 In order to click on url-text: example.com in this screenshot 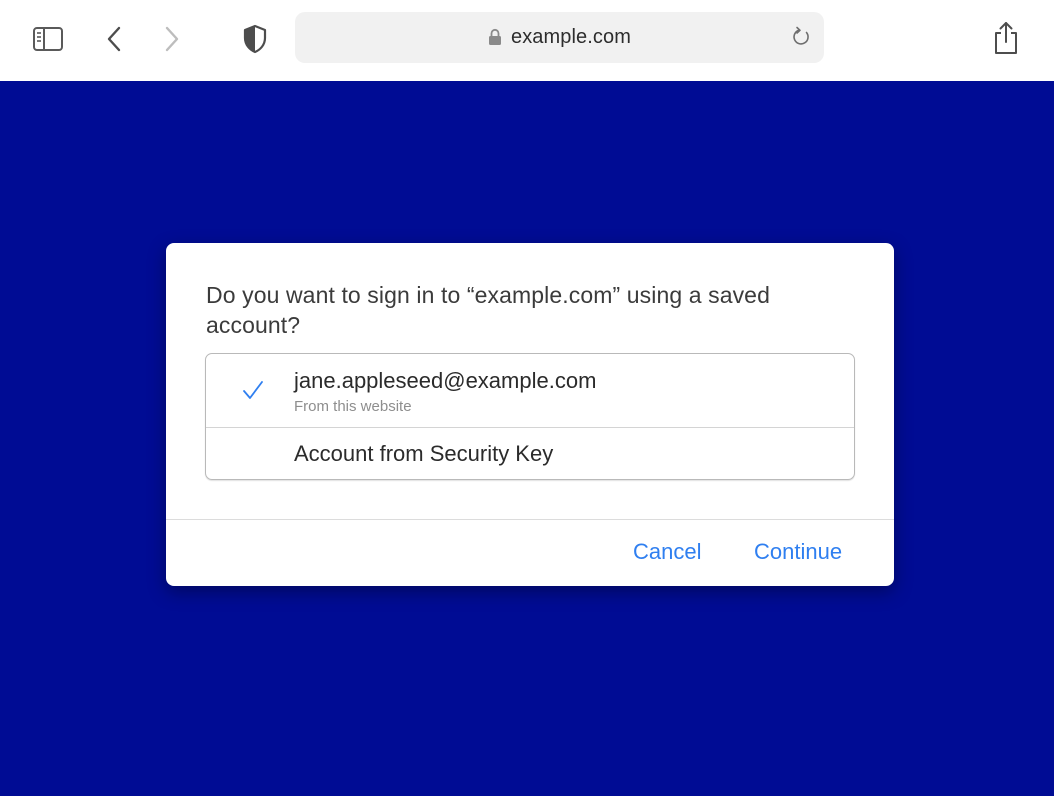, I will do `click(571, 37)`.